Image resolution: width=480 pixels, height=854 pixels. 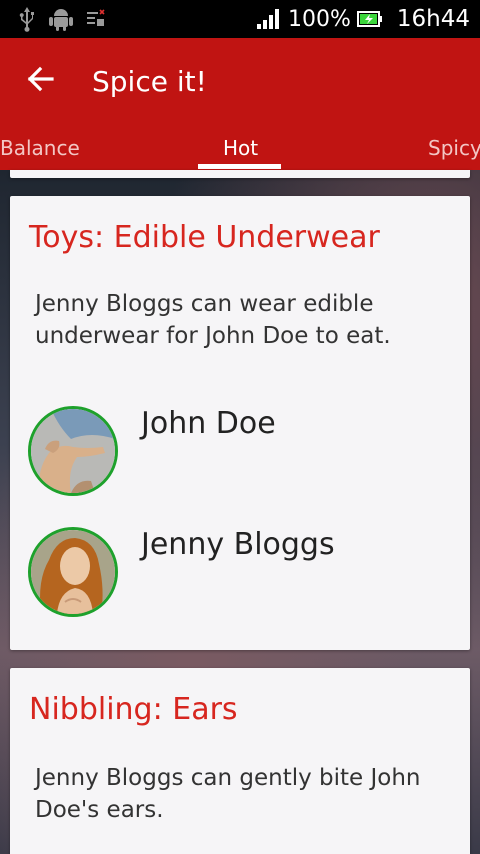 What do you see at coordinates (319, 19) in the screenshot?
I see `battery-percent: 100%` at bounding box center [319, 19].